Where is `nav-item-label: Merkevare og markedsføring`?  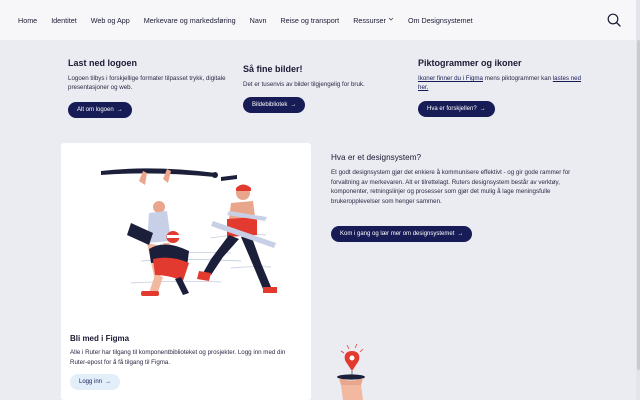
nav-item-label: Merkevare og markedsføring is located at coordinates (189, 20).